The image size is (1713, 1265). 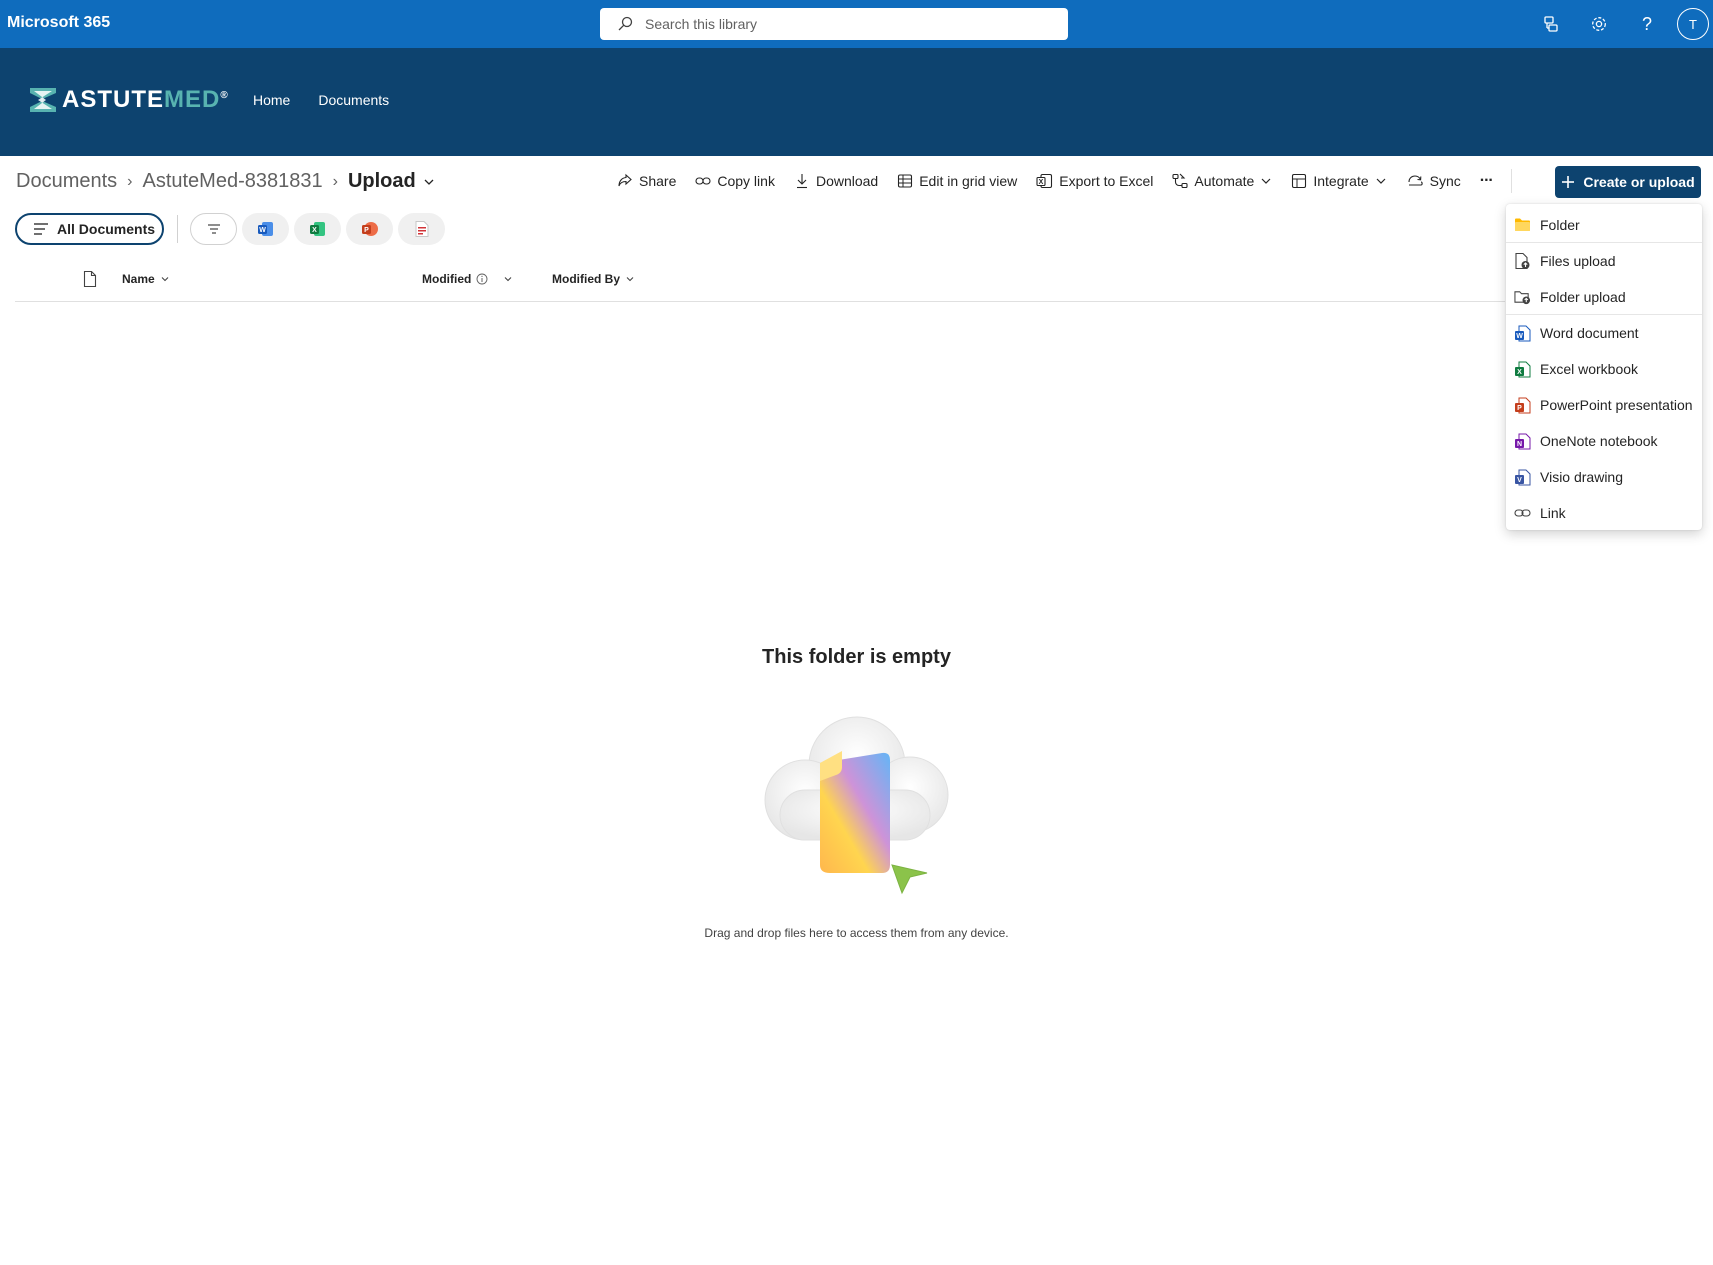 I want to click on filter-button, so click(x=213, y=229).